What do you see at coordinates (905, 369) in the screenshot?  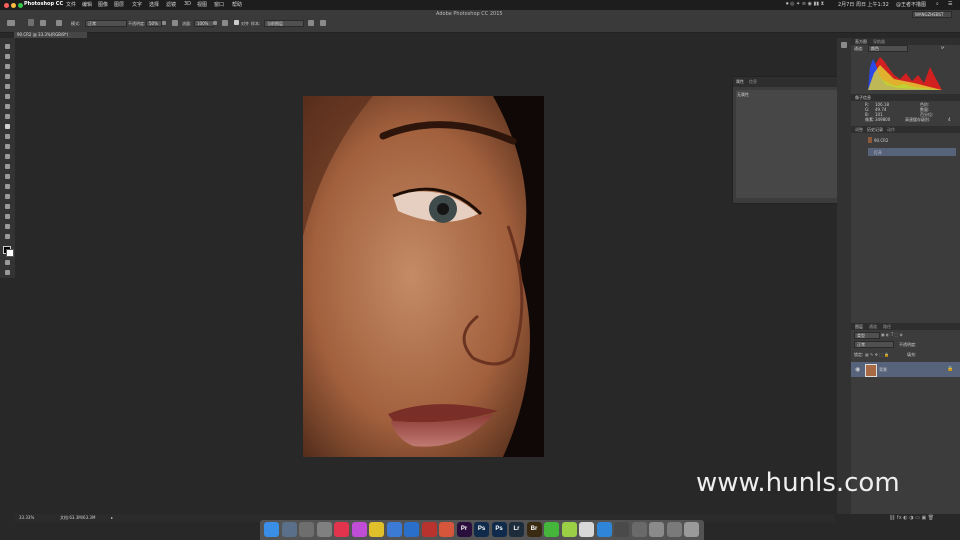 I see `layer-row-background: ◉ 背景 🔒` at bounding box center [905, 369].